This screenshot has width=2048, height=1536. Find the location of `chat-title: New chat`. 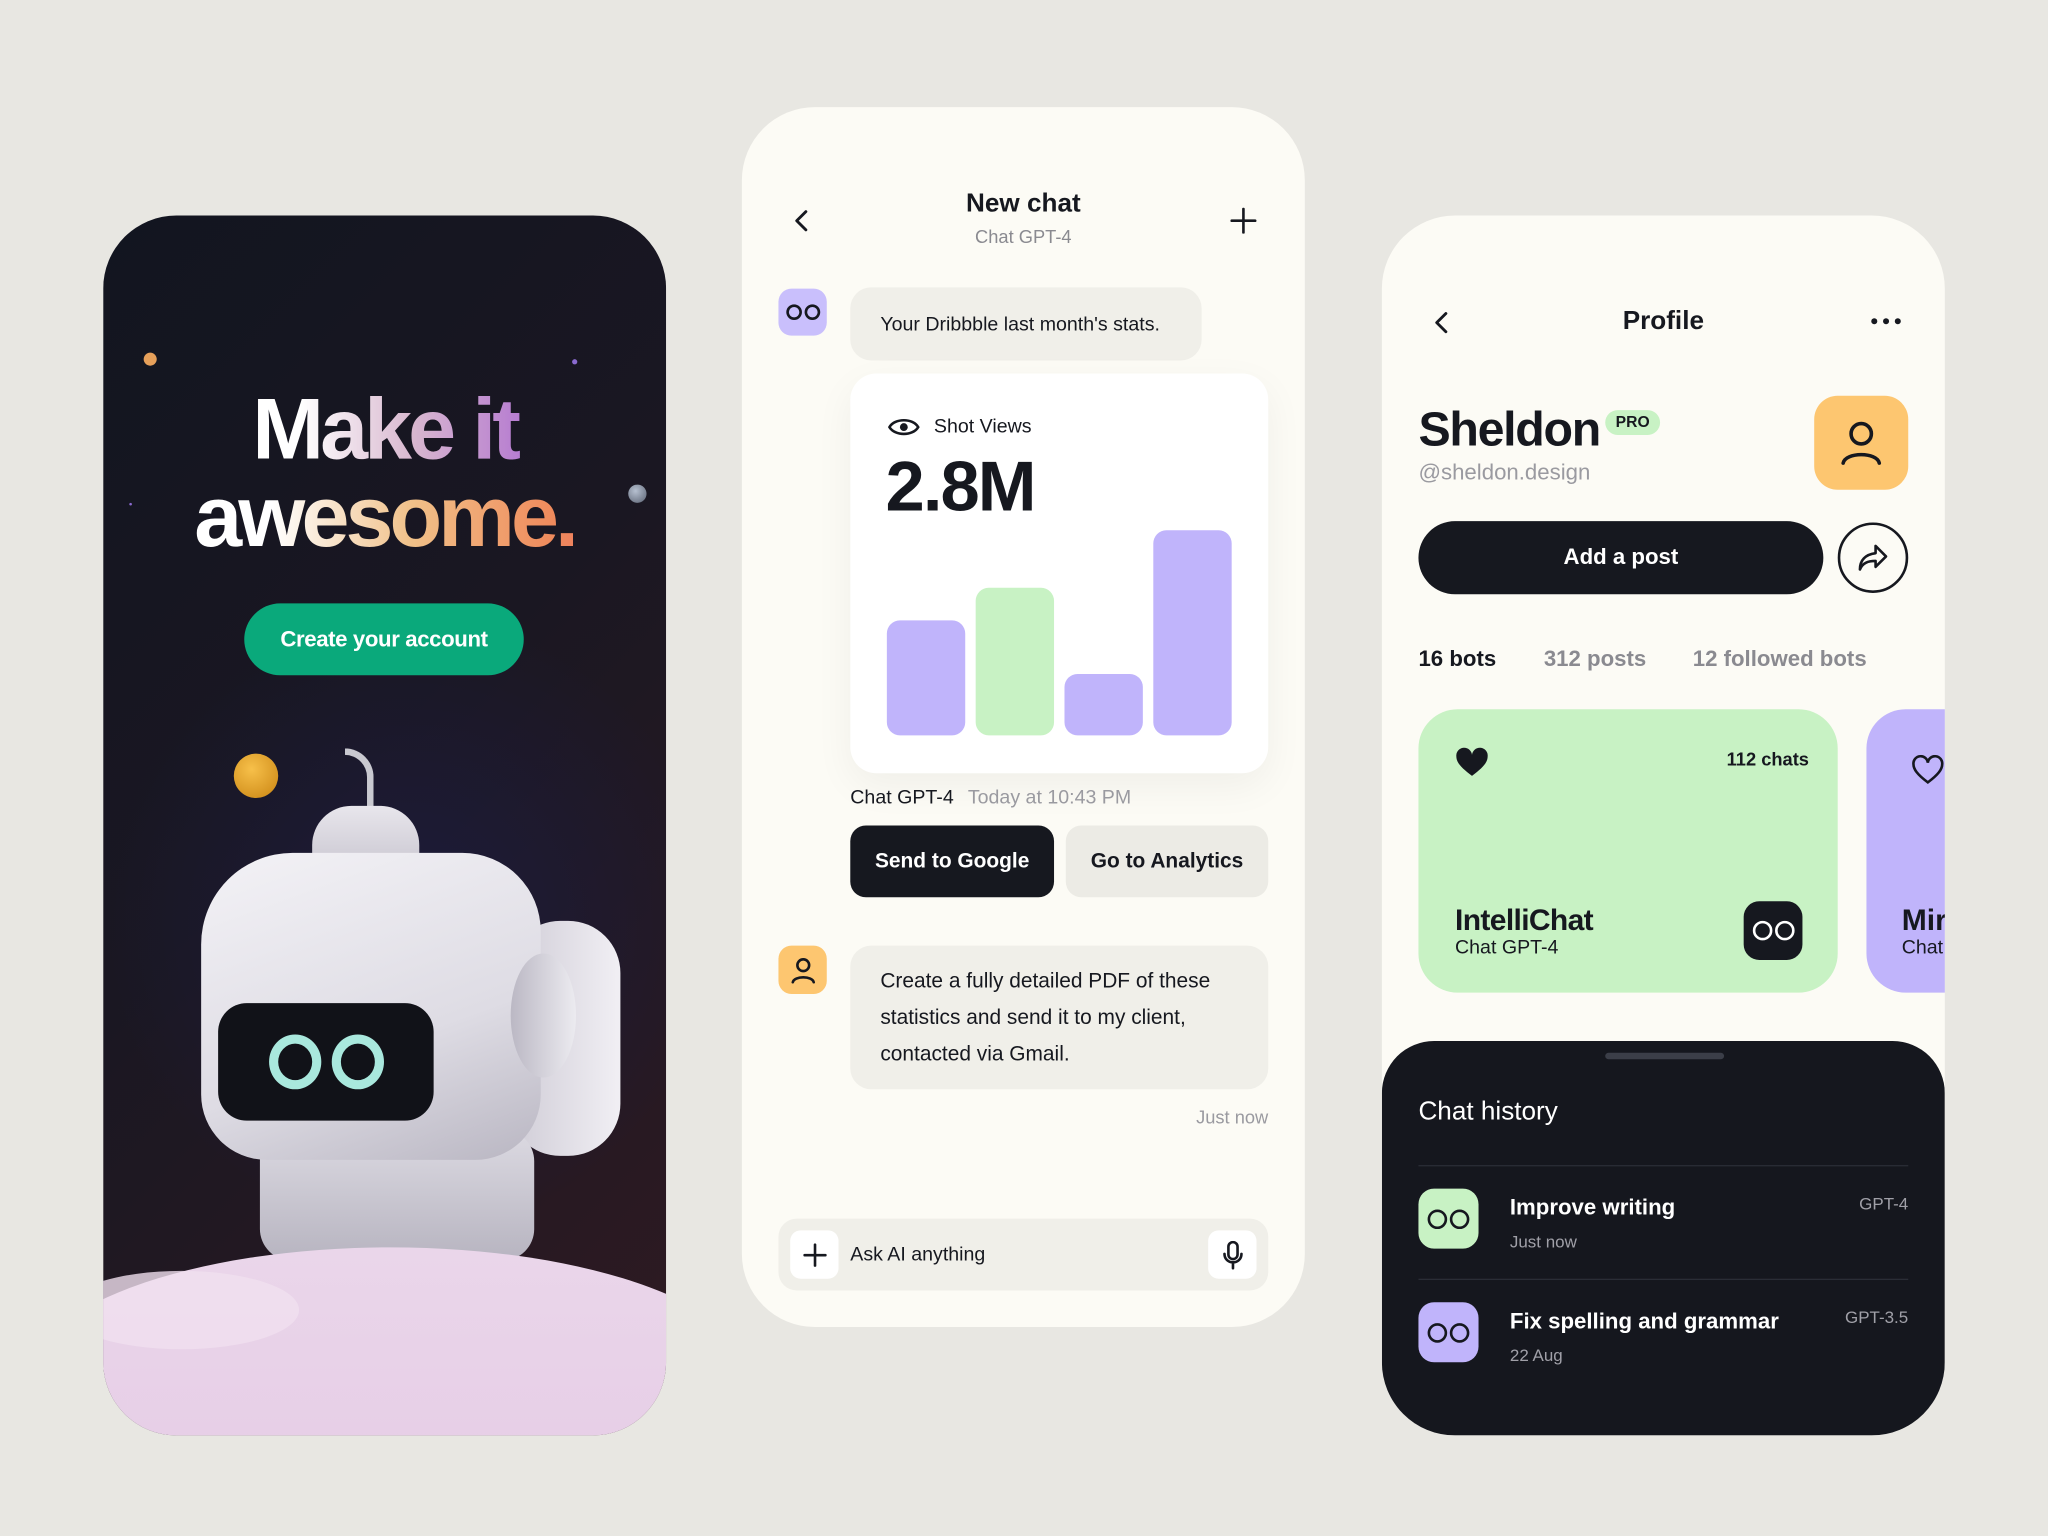

chat-title: New chat is located at coordinates (1023, 204).